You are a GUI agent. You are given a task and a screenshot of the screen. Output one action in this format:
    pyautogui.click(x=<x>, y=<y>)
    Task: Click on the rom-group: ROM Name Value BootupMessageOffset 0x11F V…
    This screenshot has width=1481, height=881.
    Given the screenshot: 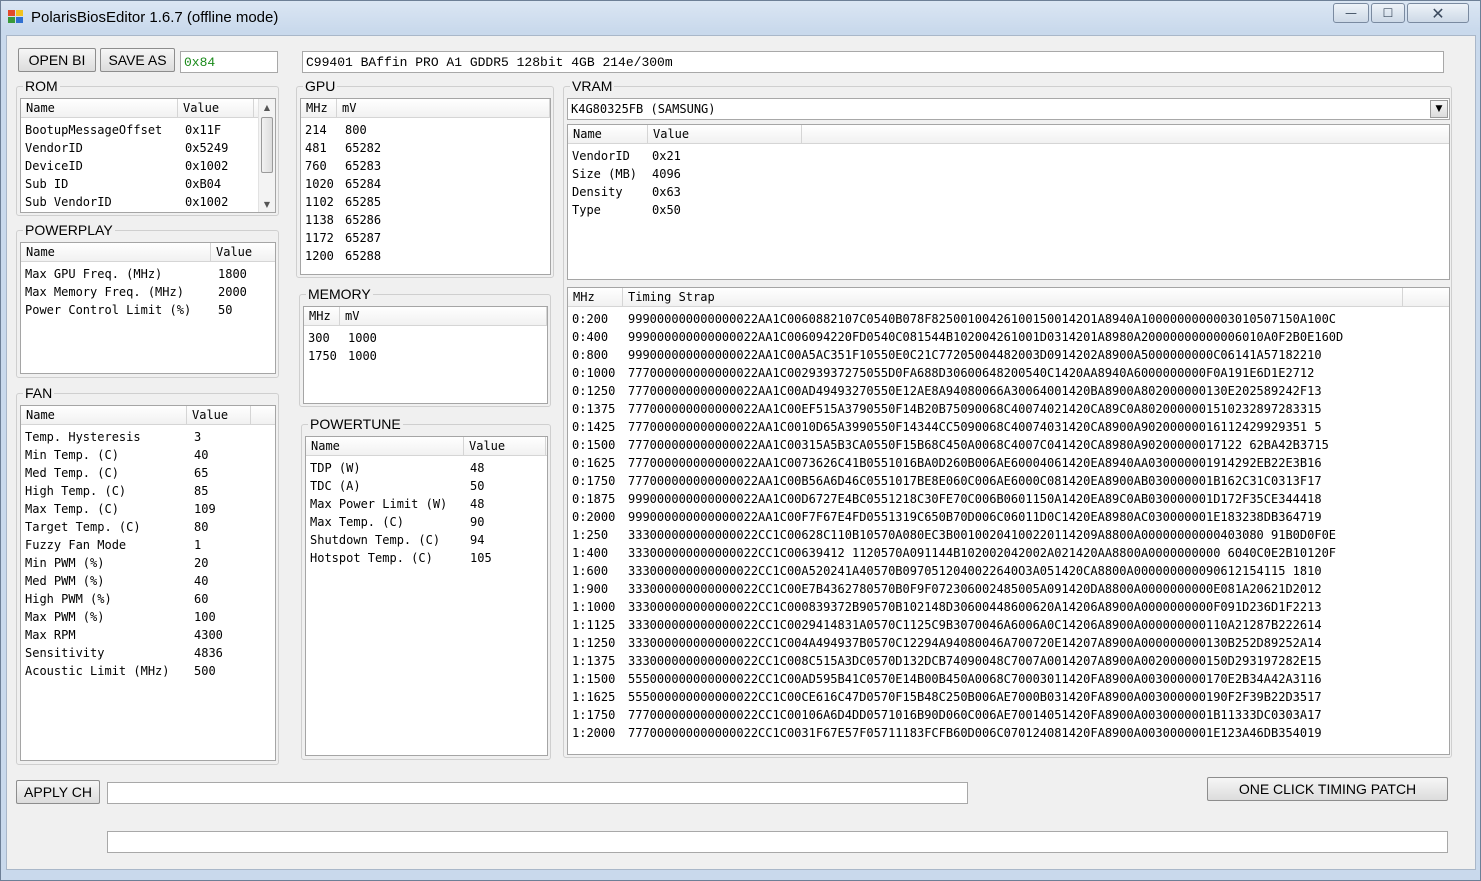 What is the action you would take?
    pyautogui.click(x=147, y=147)
    